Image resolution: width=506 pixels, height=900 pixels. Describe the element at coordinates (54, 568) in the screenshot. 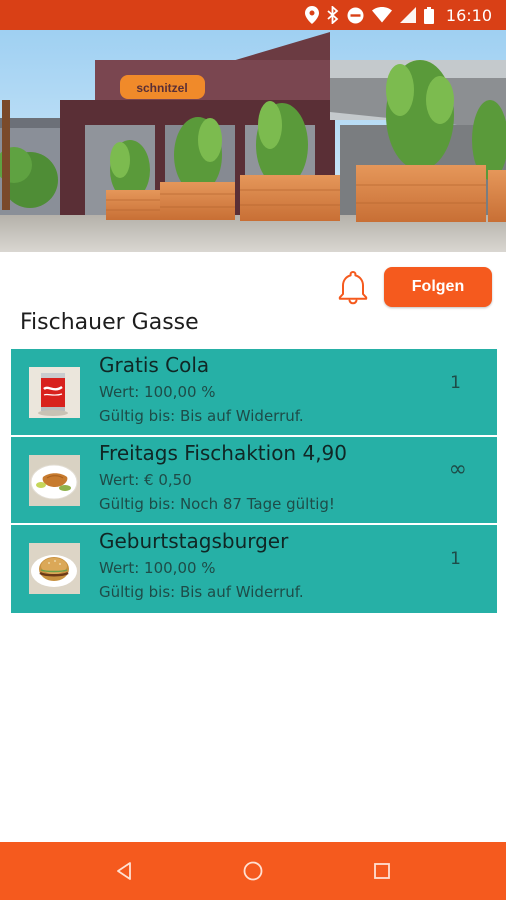

I see `burger-plate-image` at that location.